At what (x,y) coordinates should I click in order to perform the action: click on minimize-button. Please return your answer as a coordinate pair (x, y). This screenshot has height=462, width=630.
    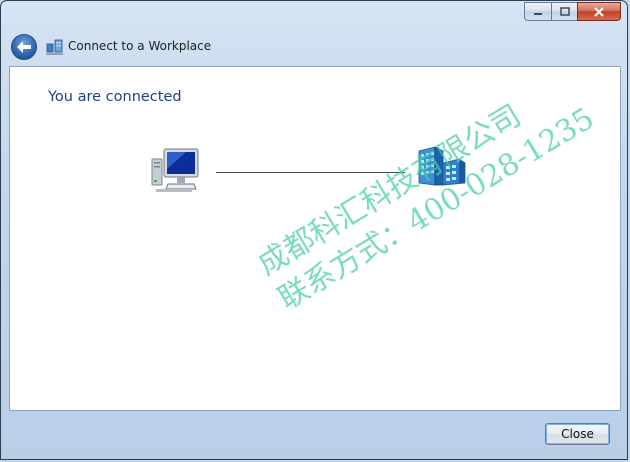
    Looking at the image, I should click on (537, 11).